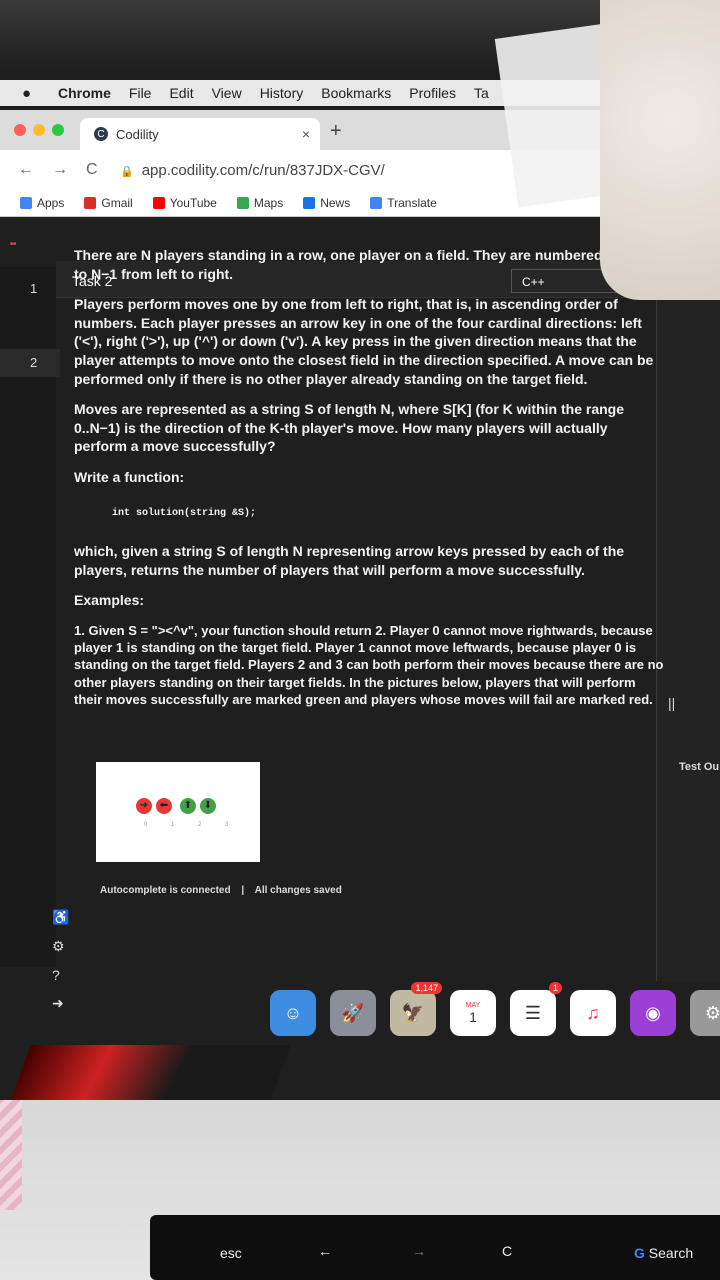  I want to click on finder-icon: ☺, so click(293, 1013).